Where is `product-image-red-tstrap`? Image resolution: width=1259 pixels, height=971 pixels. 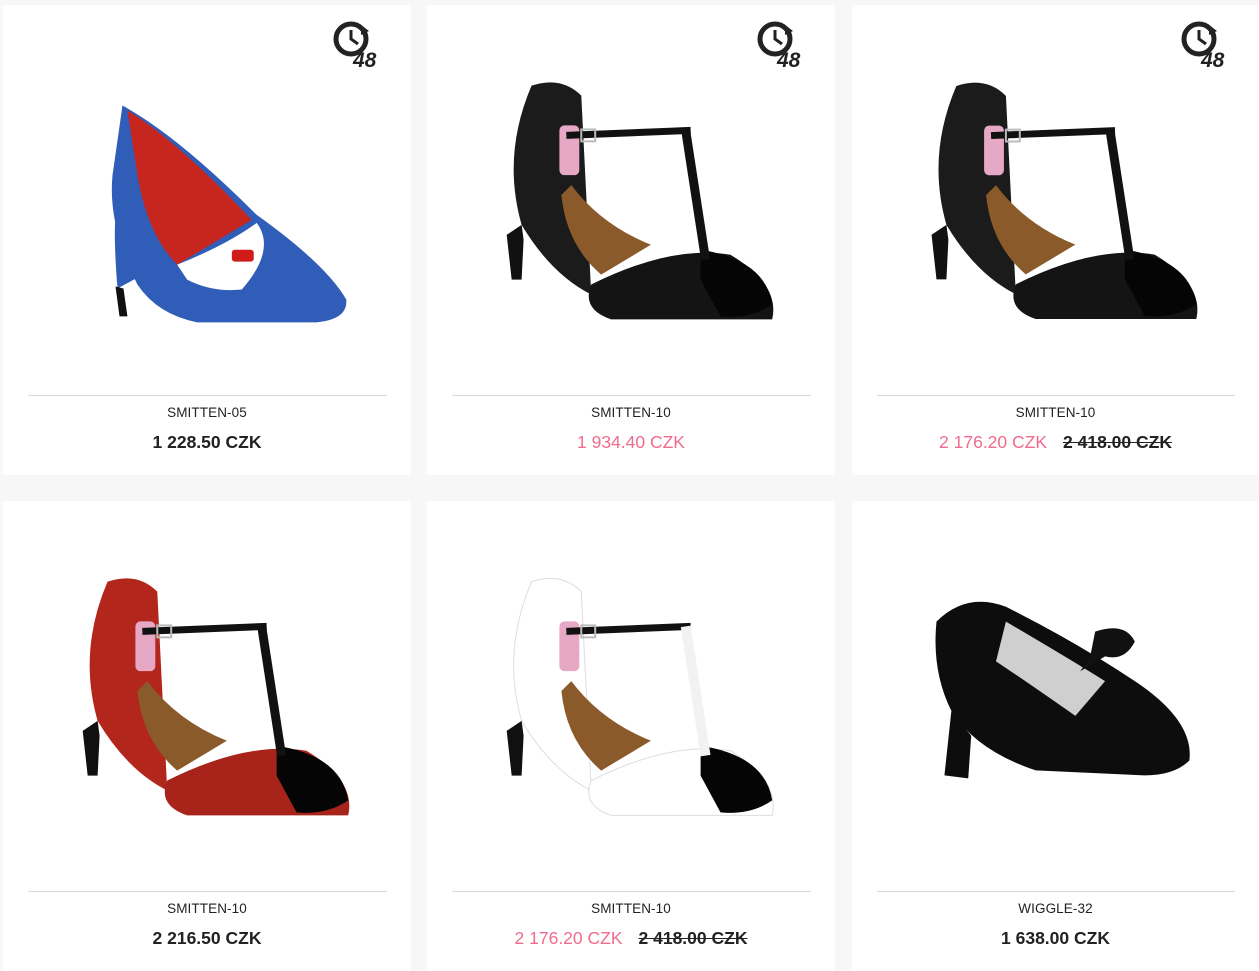
product-image-red-tstrap is located at coordinates (207, 698).